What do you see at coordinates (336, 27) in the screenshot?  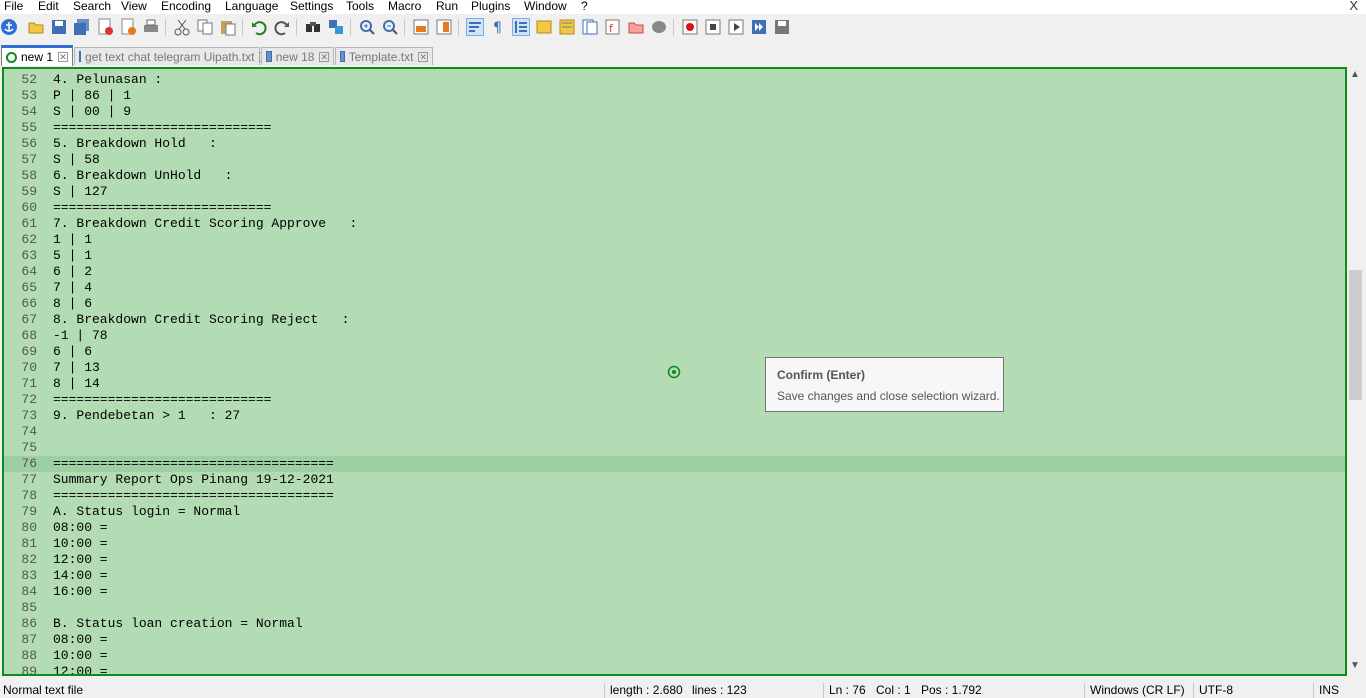 I see `replace-icon` at bounding box center [336, 27].